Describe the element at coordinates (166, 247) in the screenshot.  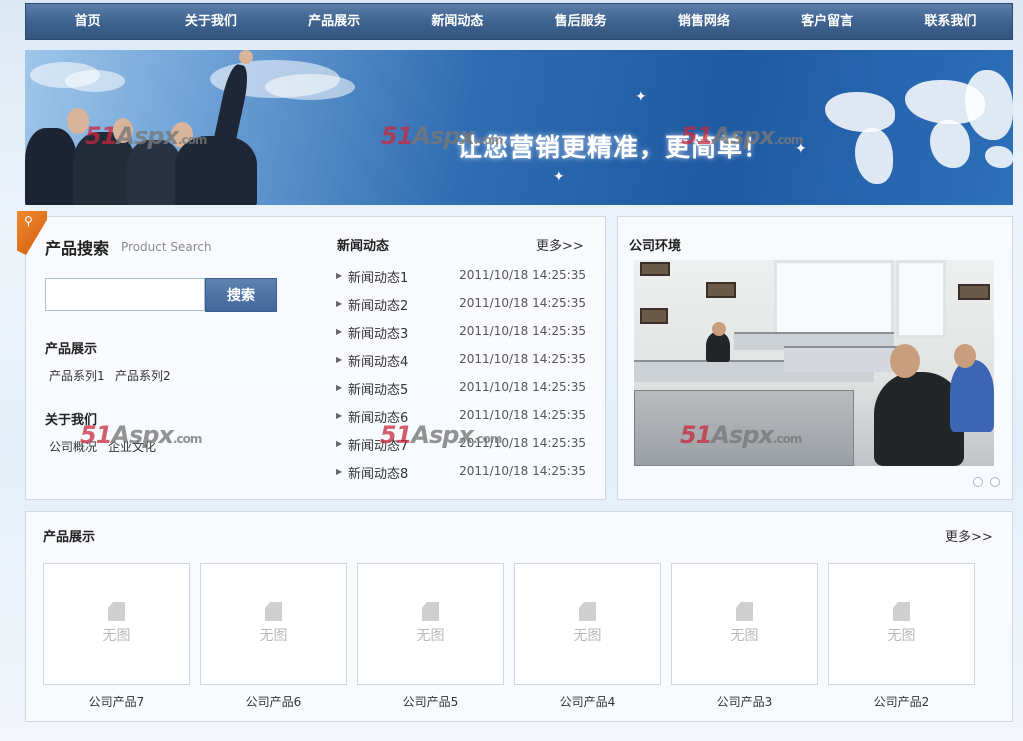
I see `product-search-subtitle: Product Search` at that location.